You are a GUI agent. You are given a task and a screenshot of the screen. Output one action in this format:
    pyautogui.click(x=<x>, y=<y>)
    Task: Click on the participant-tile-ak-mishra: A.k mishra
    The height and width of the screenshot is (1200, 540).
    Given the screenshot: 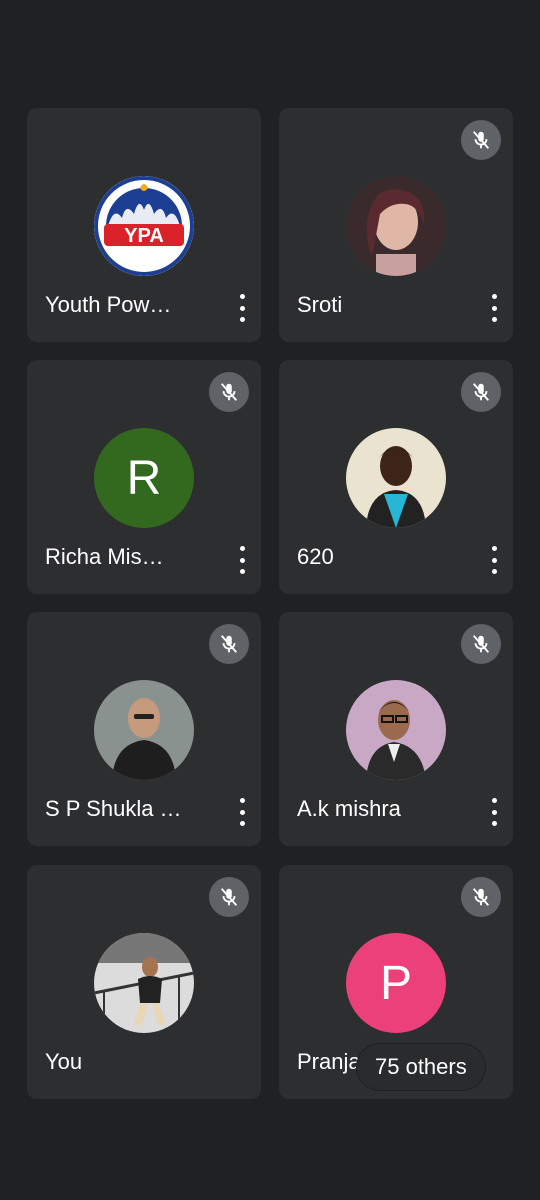 What is the action you would take?
    pyautogui.click(x=396, y=729)
    